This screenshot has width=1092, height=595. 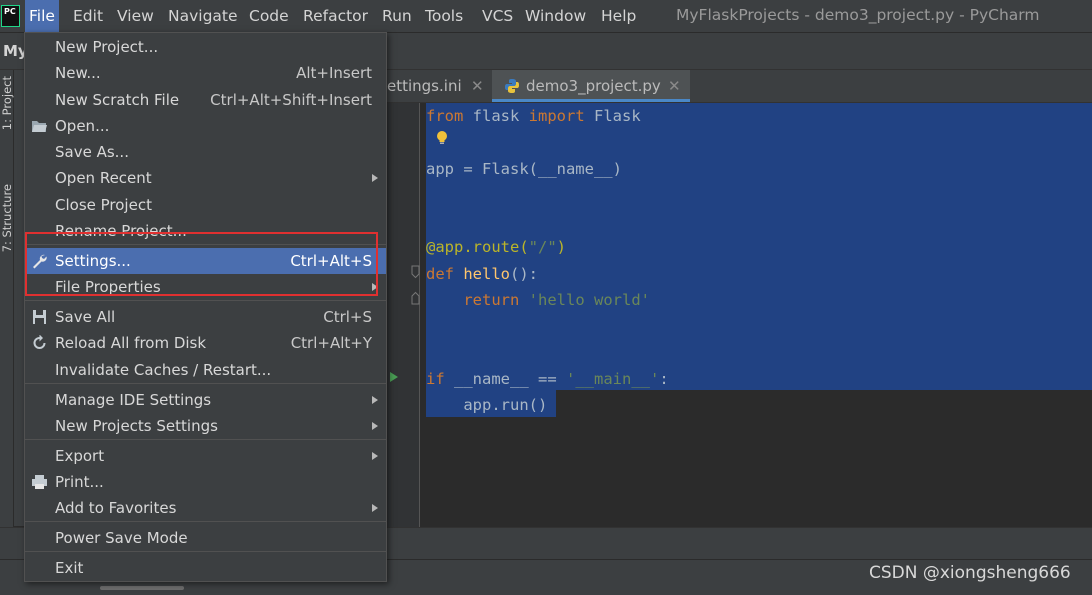 What do you see at coordinates (205, 538) in the screenshot?
I see `menu-item-power-save-mode: Power Save Mode` at bounding box center [205, 538].